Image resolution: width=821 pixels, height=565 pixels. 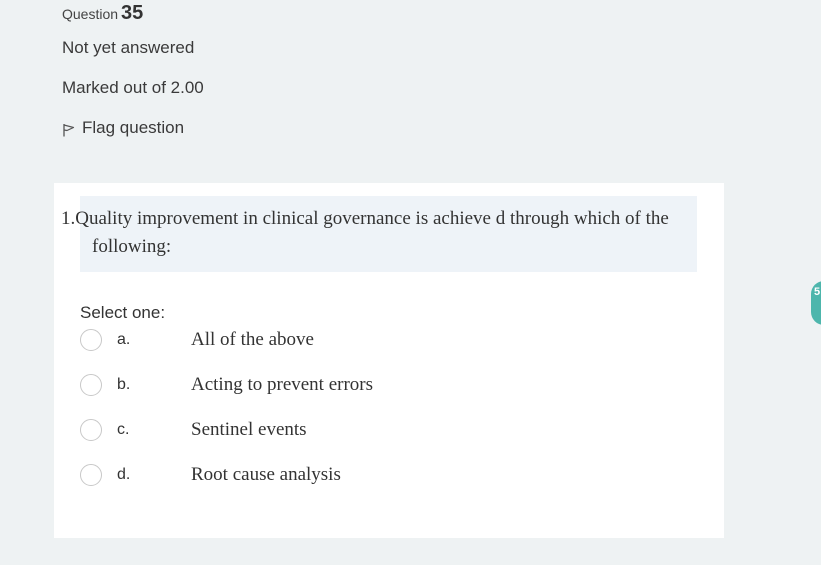 I want to click on radio-button-b, so click(x=91, y=385).